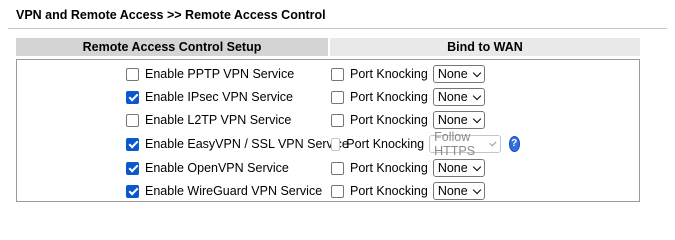  I want to click on service-label: Enable WireGuard VPN Service, so click(234, 191).